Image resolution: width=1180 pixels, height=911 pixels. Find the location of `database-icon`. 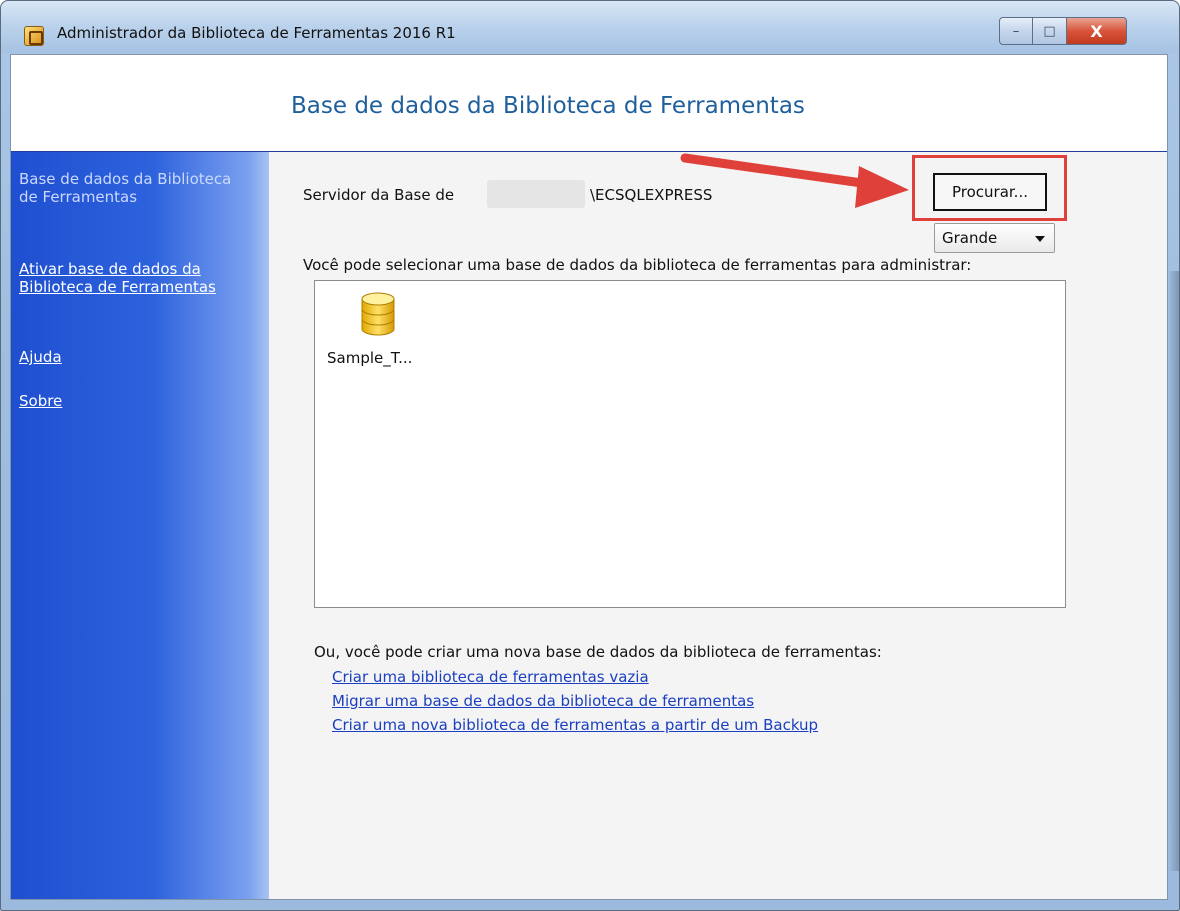

database-icon is located at coordinates (378, 314).